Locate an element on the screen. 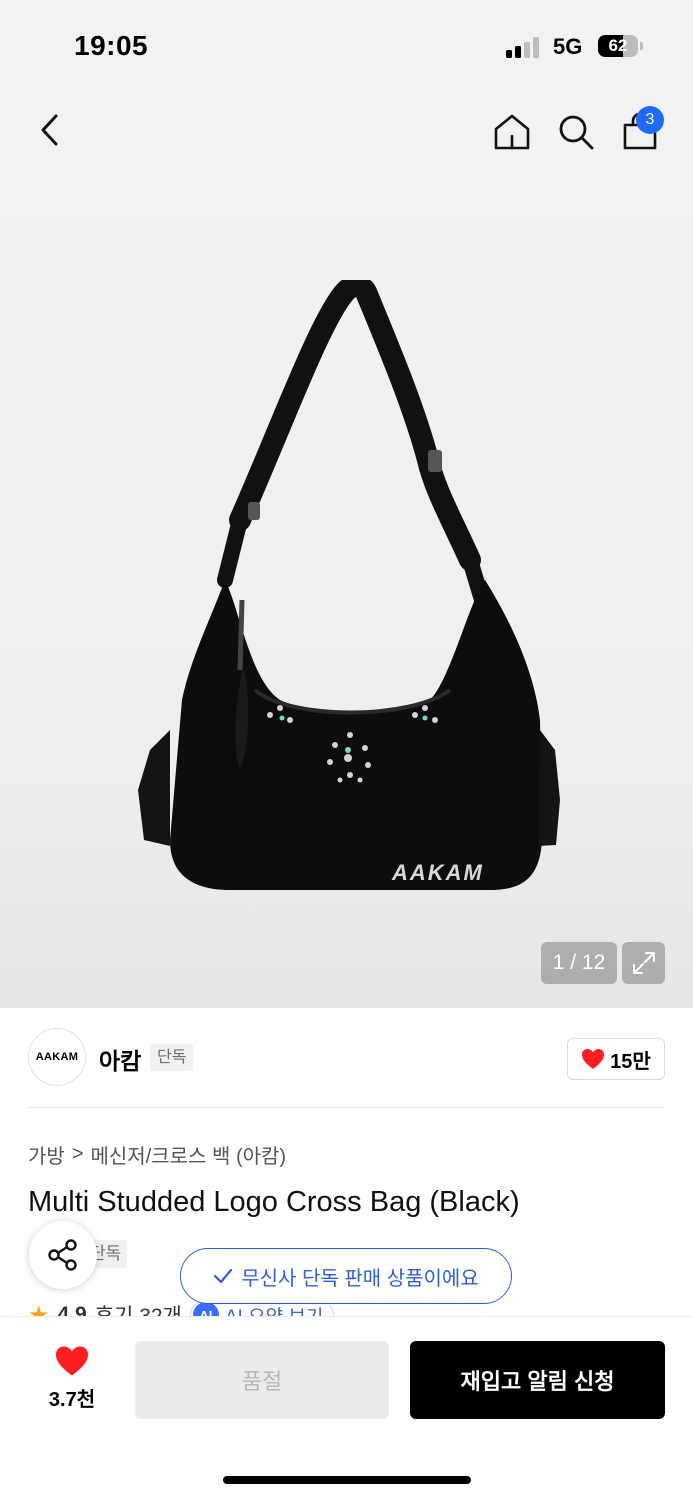 The height and width of the screenshot is (1500, 693). home-icon is located at coordinates (512, 132).